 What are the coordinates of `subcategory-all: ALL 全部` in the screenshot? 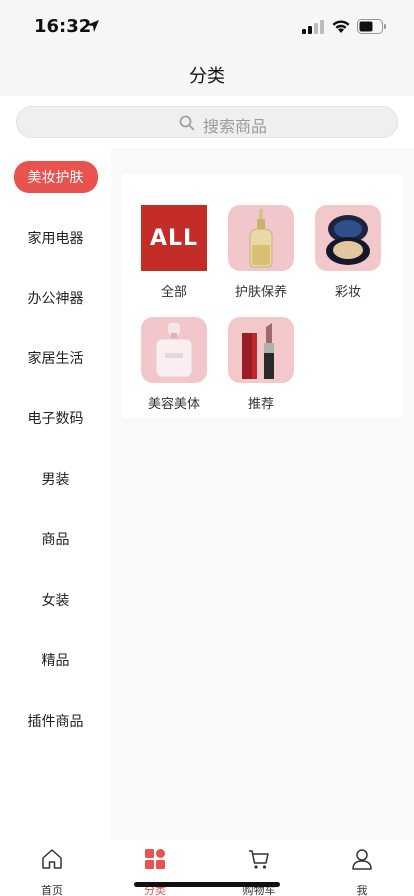 It's located at (174, 255).